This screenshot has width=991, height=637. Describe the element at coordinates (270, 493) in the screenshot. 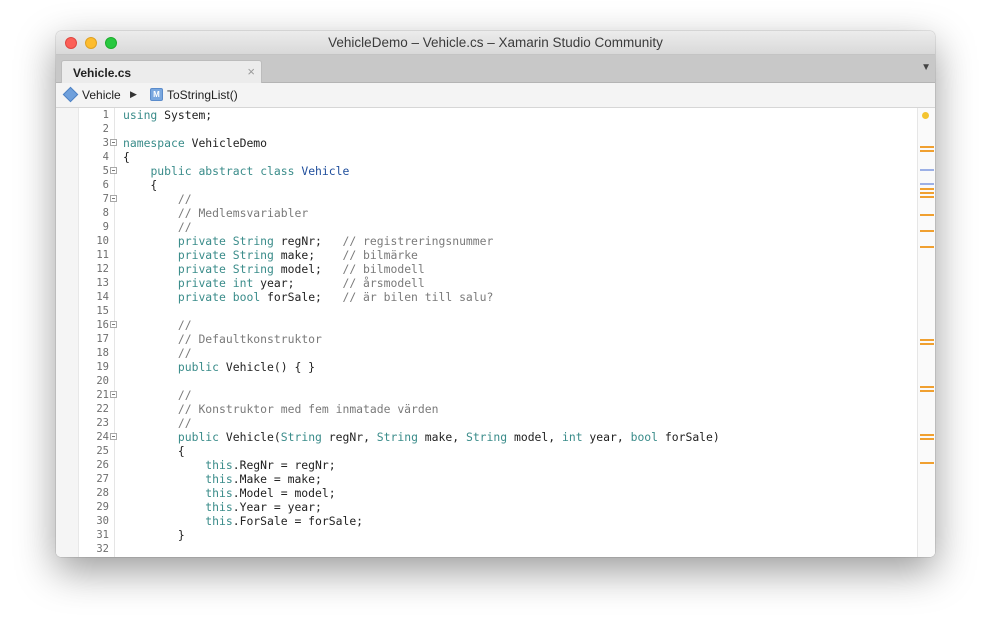

I see `code-text: this.Model = model;` at that location.